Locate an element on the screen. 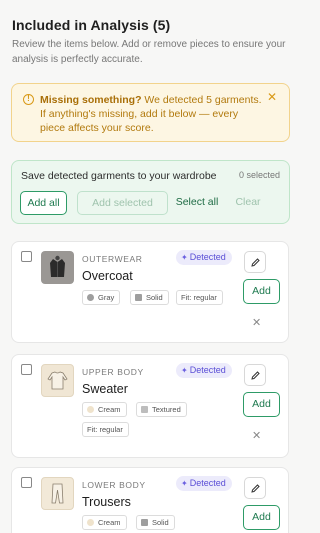 The height and width of the screenshot is (533, 320). add-selected-button: Add selected is located at coordinates (122, 203).